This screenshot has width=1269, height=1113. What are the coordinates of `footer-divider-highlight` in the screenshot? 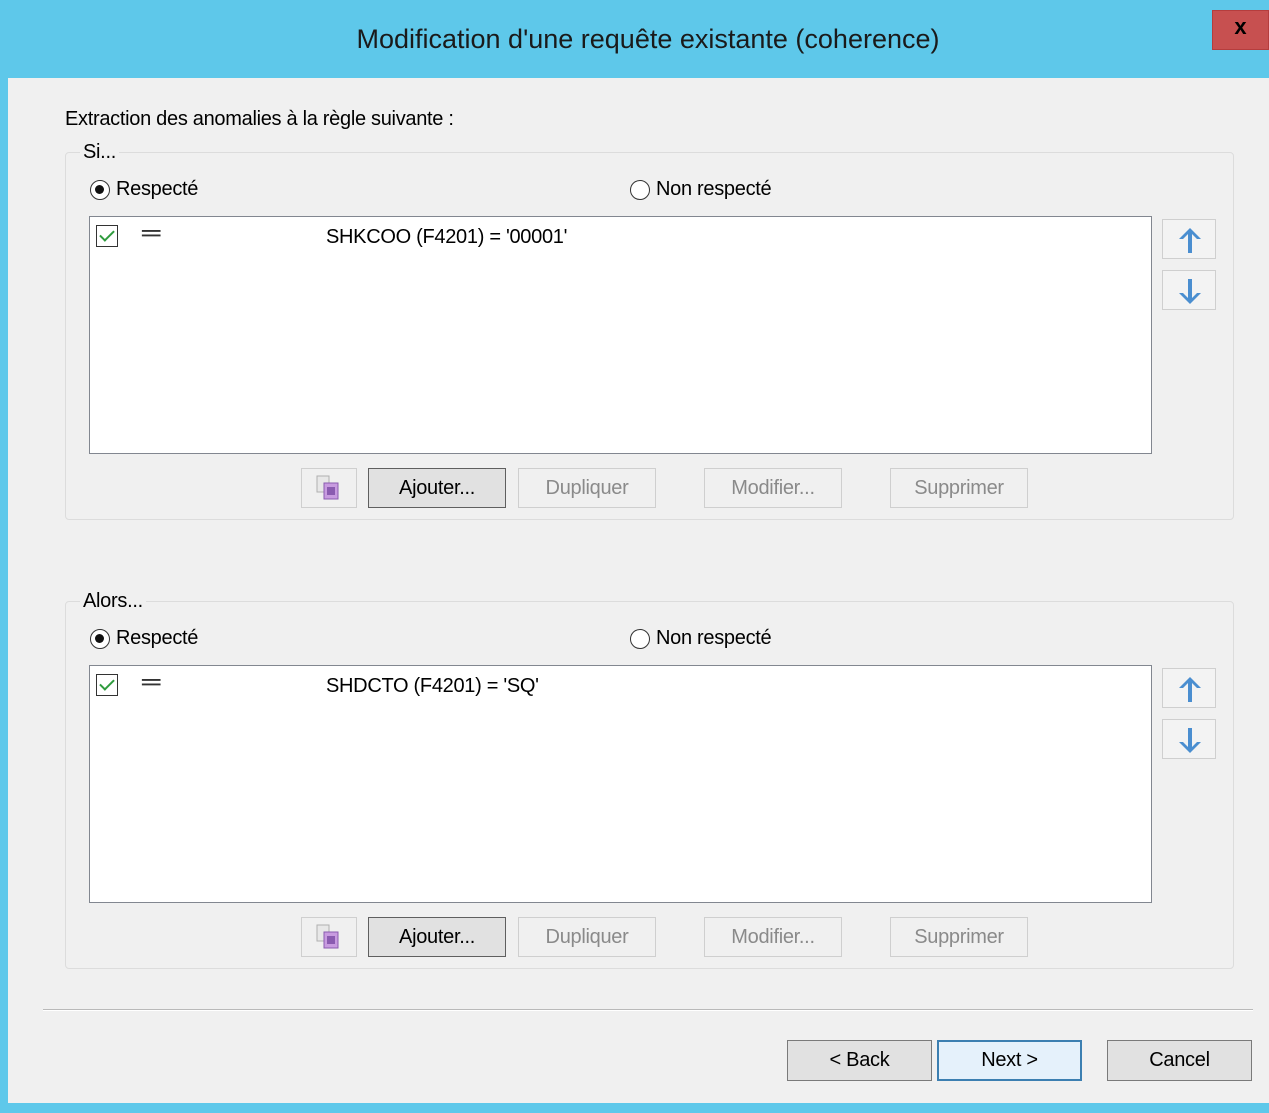 It's located at (648, 1010).